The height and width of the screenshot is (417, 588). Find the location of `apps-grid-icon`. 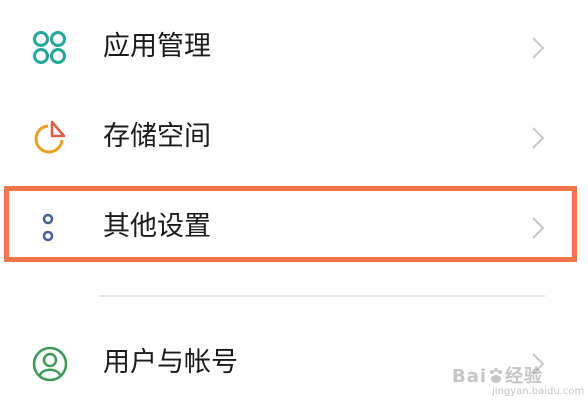

apps-grid-icon is located at coordinates (50, 48).